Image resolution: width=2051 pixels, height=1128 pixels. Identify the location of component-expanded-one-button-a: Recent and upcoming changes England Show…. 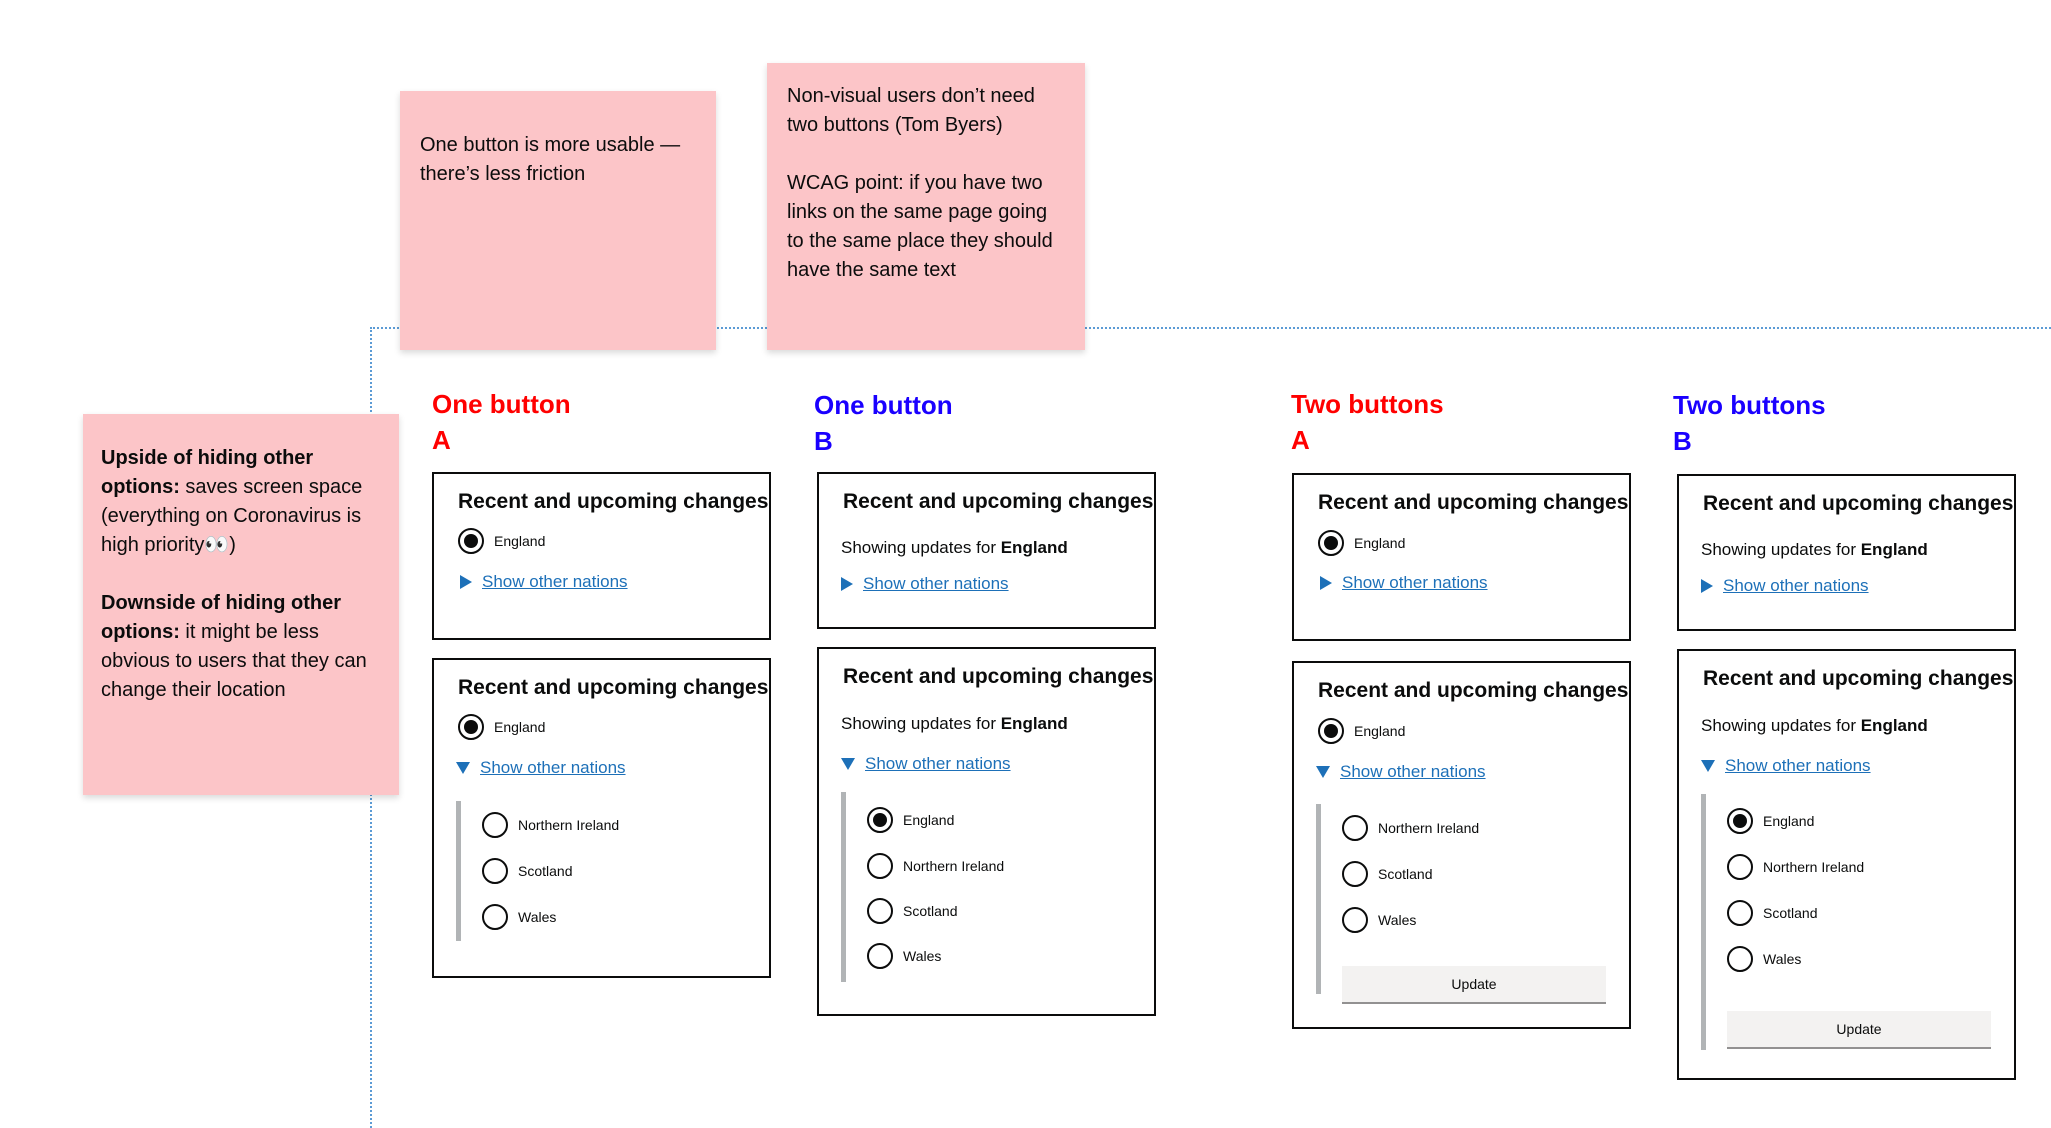
(601, 818).